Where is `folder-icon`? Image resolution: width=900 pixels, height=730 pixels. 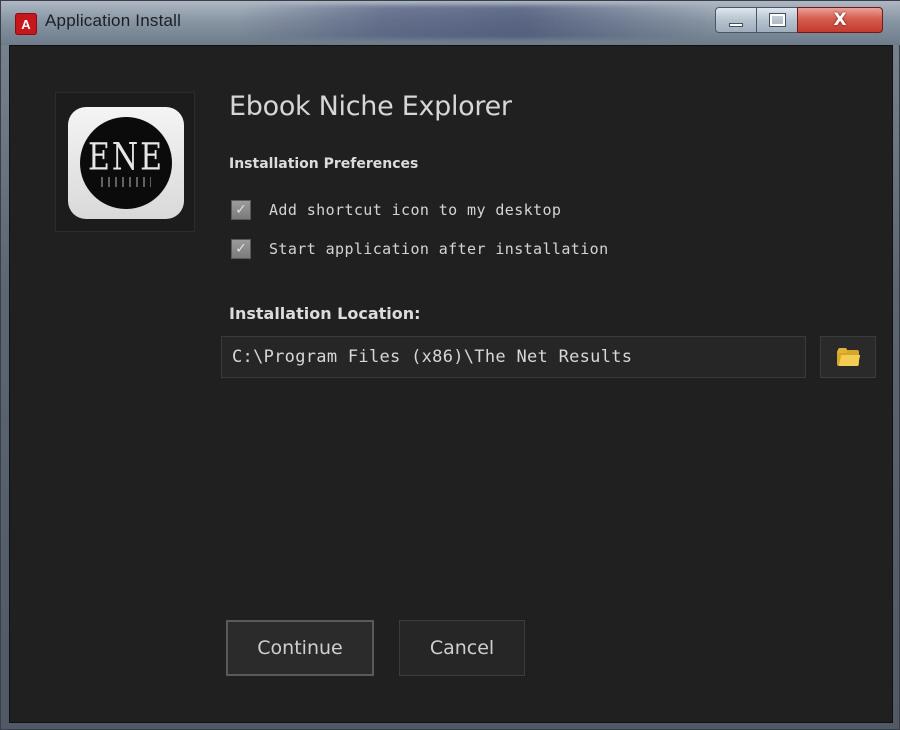
folder-icon is located at coordinates (849, 357).